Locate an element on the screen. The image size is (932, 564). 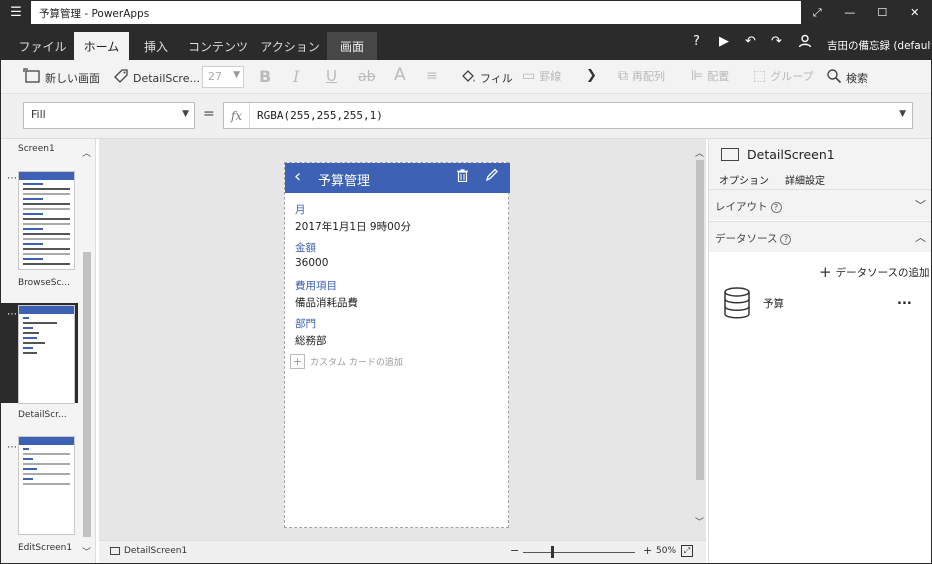
property-select: Fill ▼ is located at coordinates (109, 115).